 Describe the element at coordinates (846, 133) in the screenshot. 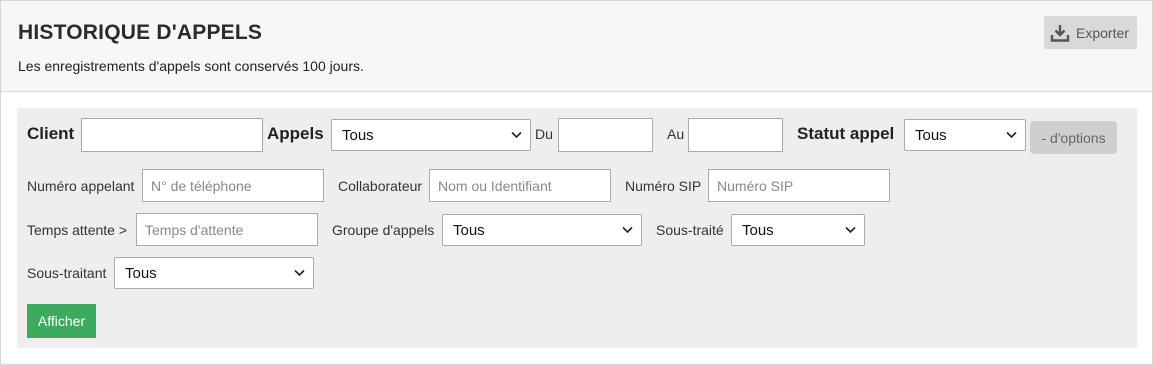

I see `statut-label: Statut appel` at that location.